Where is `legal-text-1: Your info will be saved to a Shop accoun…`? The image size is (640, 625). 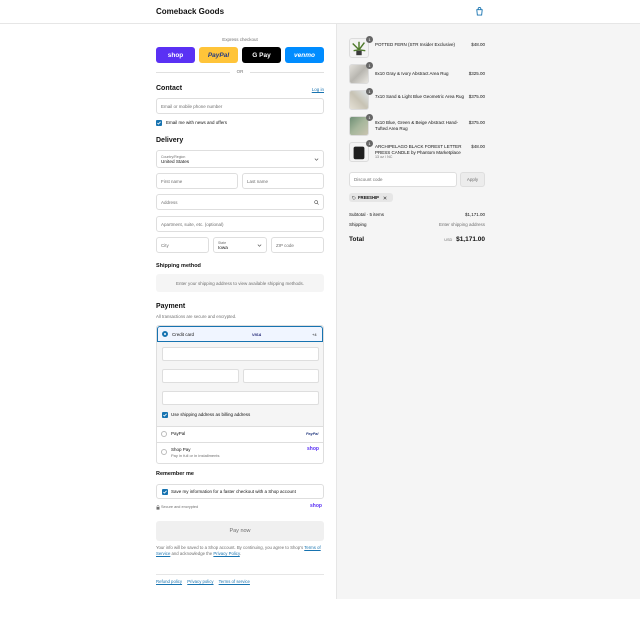 legal-text-1: Your info will be saved to a Shop accoun… is located at coordinates (230, 547).